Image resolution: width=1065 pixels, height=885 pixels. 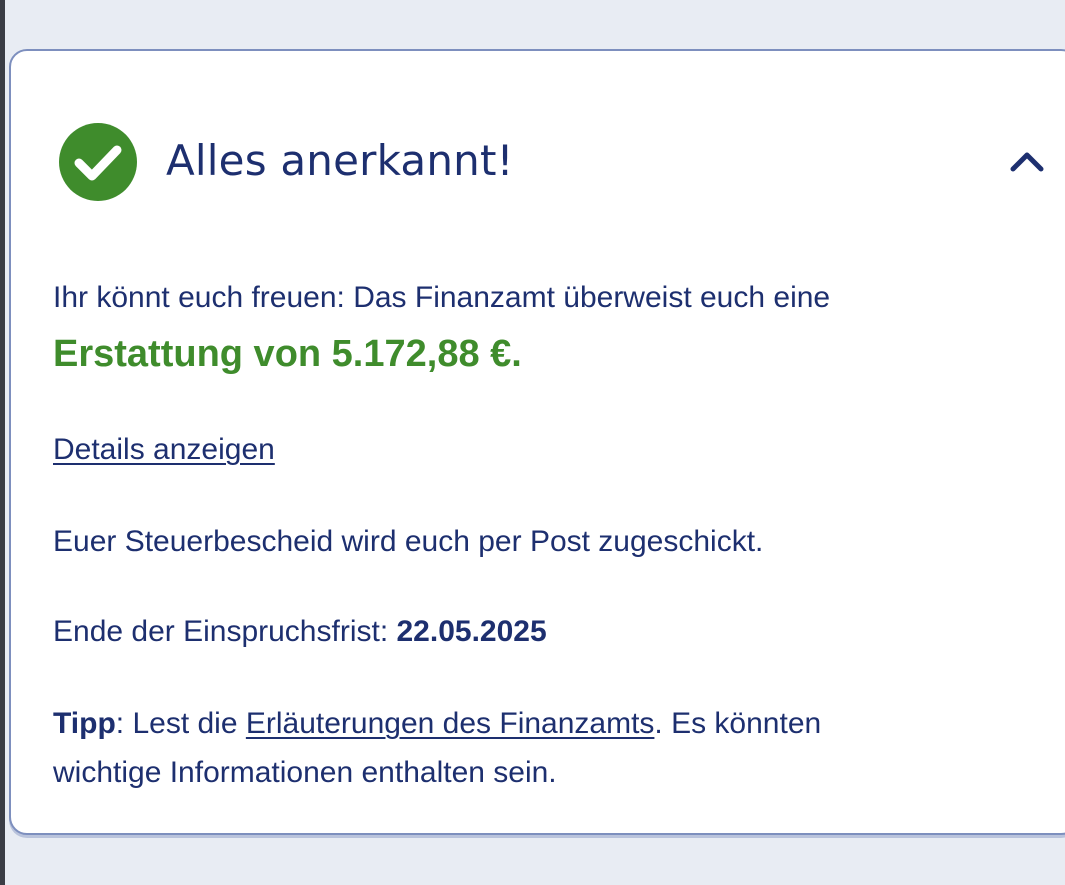 What do you see at coordinates (287, 354) in the screenshot?
I see `refund-amount: Erstattung von 5.172,88 €.` at bounding box center [287, 354].